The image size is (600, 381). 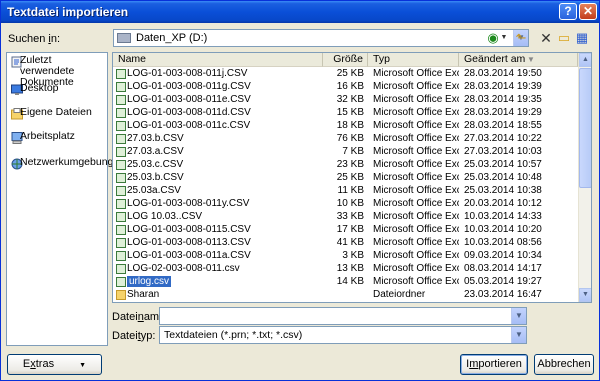 What do you see at coordinates (504, 38) in the screenshot?
I see `back-dropdown-icon: ▼` at bounding box center [504, 38].